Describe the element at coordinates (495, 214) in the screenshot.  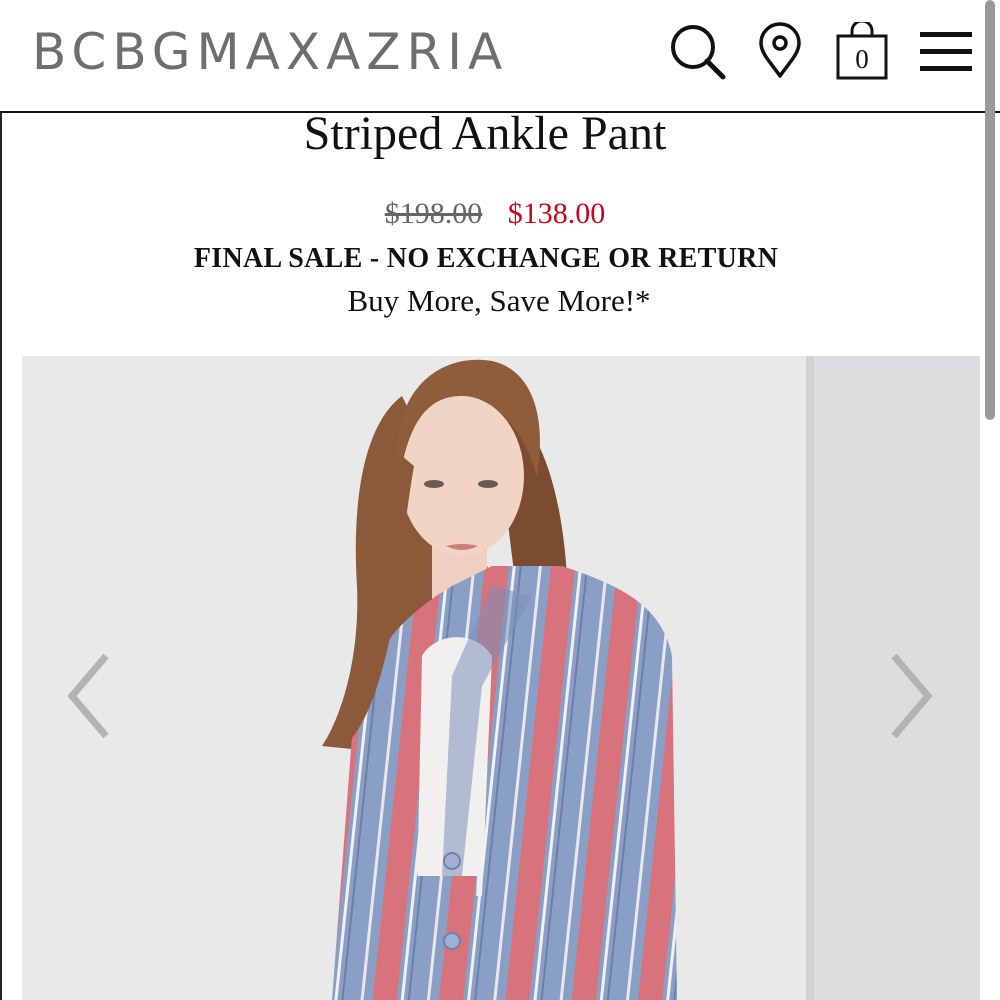
I see `price-row: $198.00 $138.00` at that location.